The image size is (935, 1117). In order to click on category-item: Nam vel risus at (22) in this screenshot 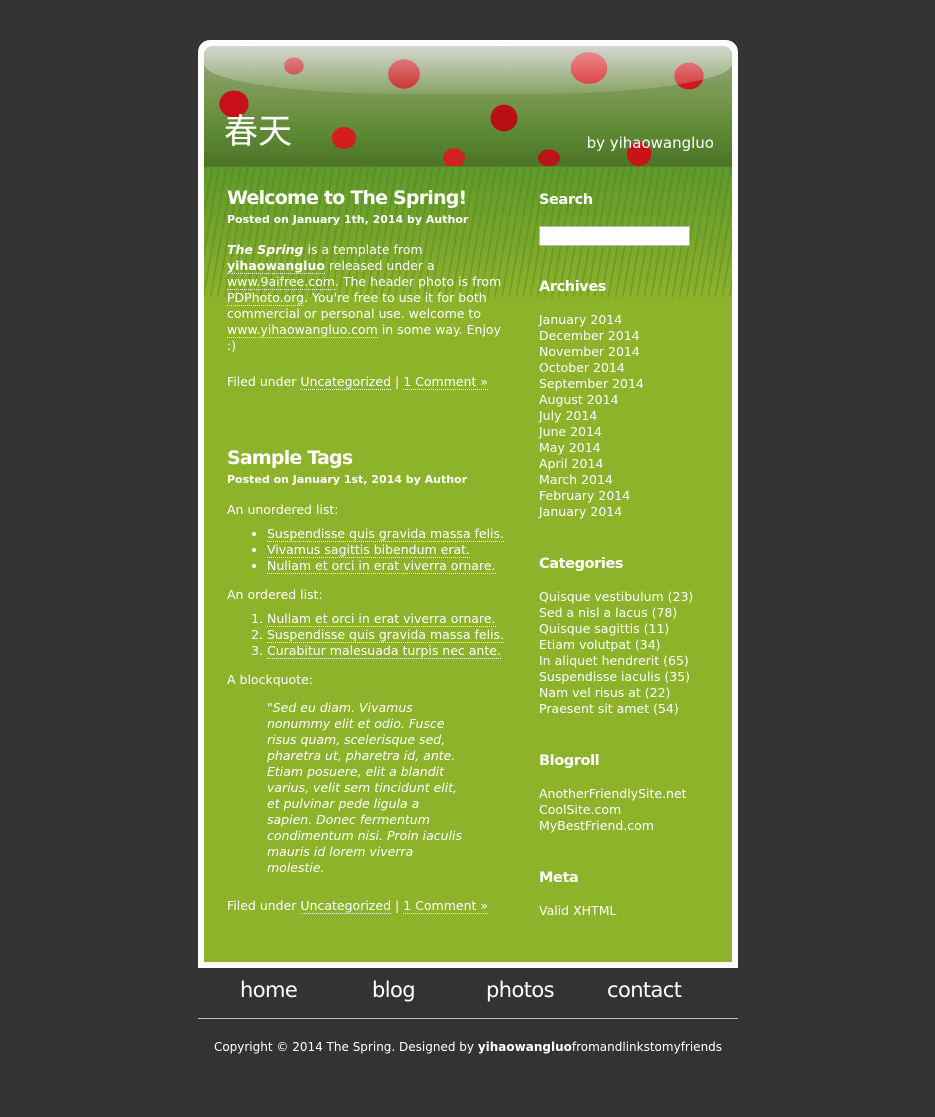, I will do `click(631, 693)`.